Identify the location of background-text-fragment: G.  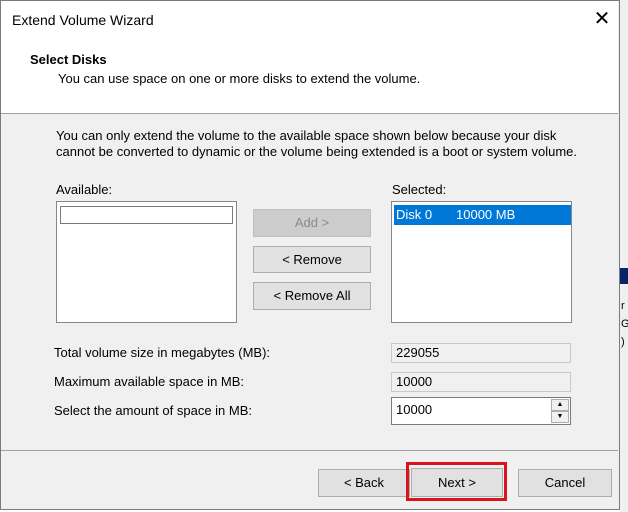
(624, 324).